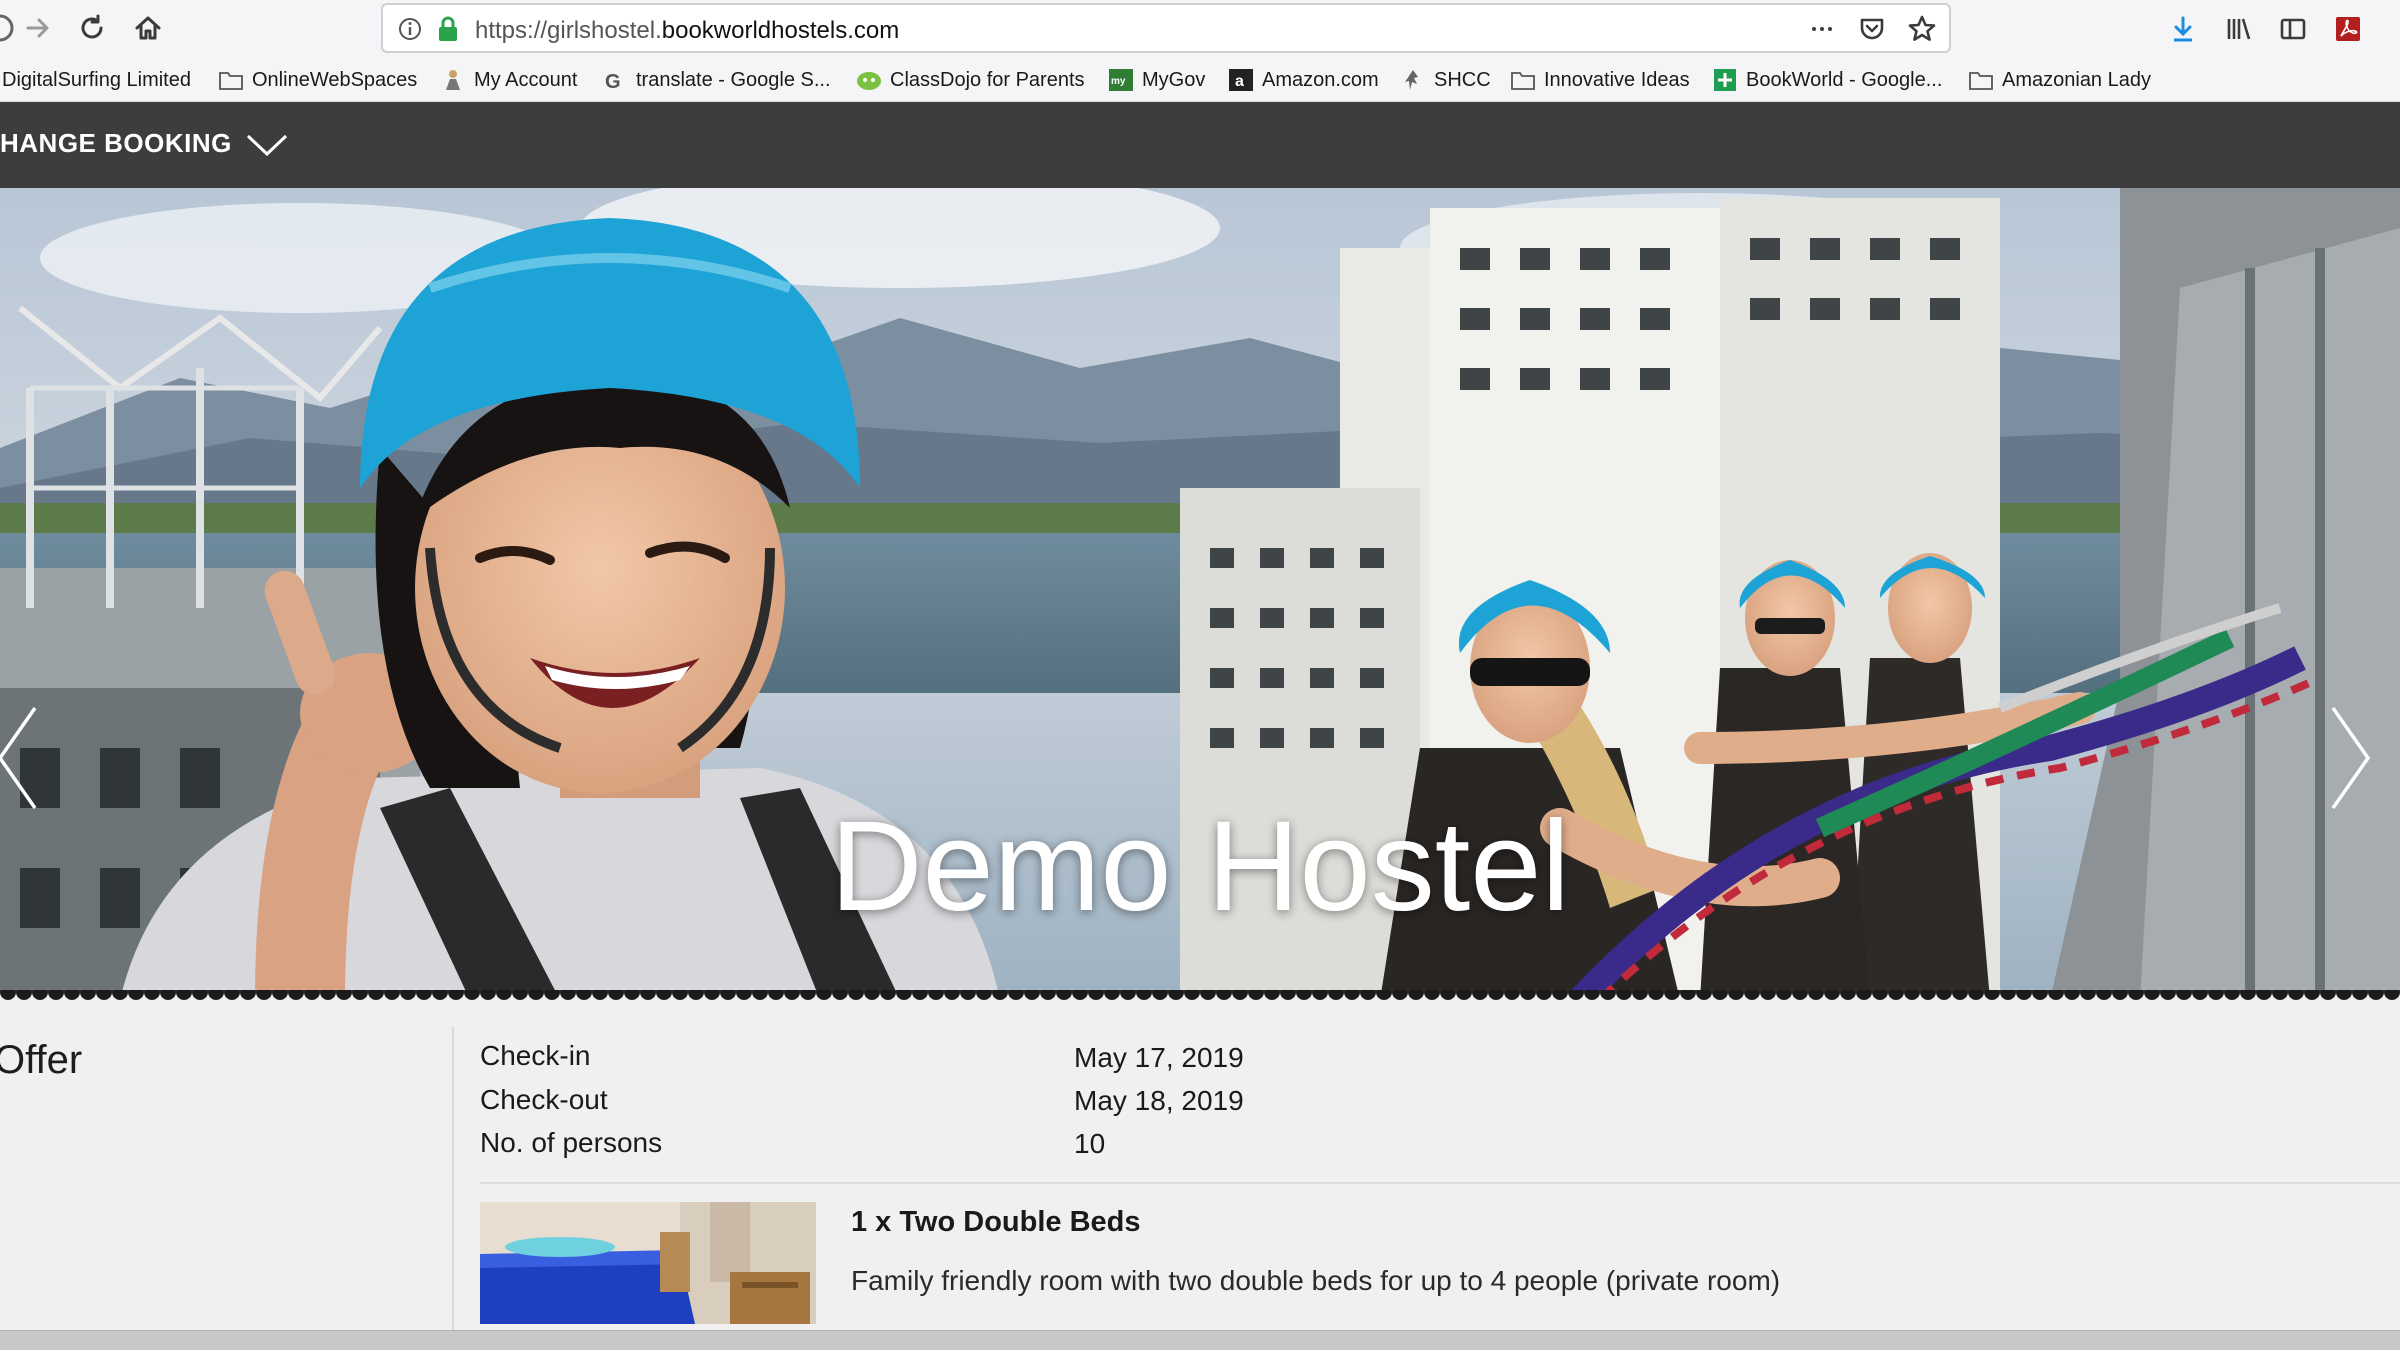 Image resolution: width=2400 pixels, height=1350 pixels. I want to click on bookmark-my-account: My Account, so click(508, 80).